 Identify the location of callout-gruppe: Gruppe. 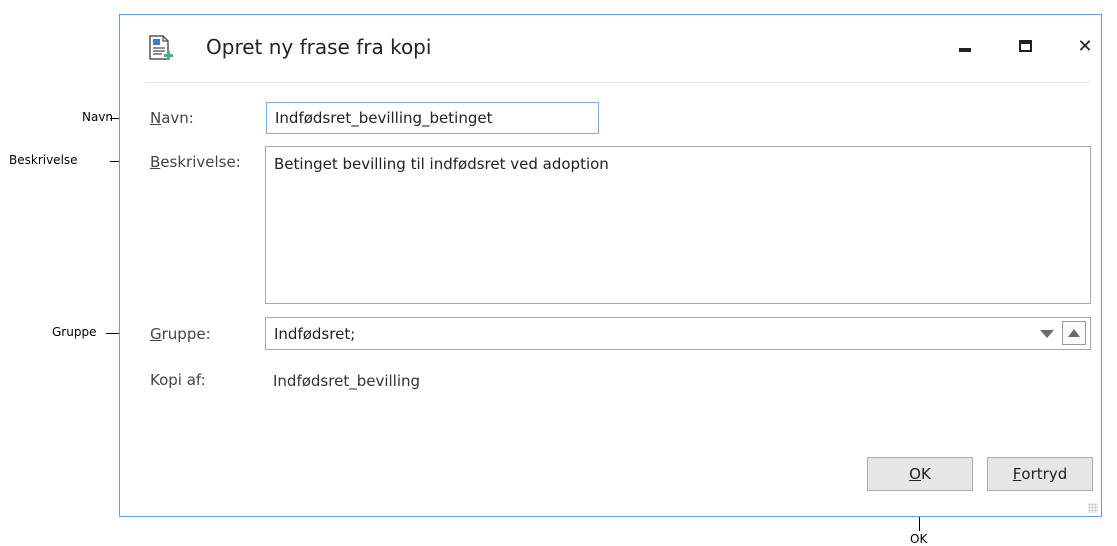
(74, 332).